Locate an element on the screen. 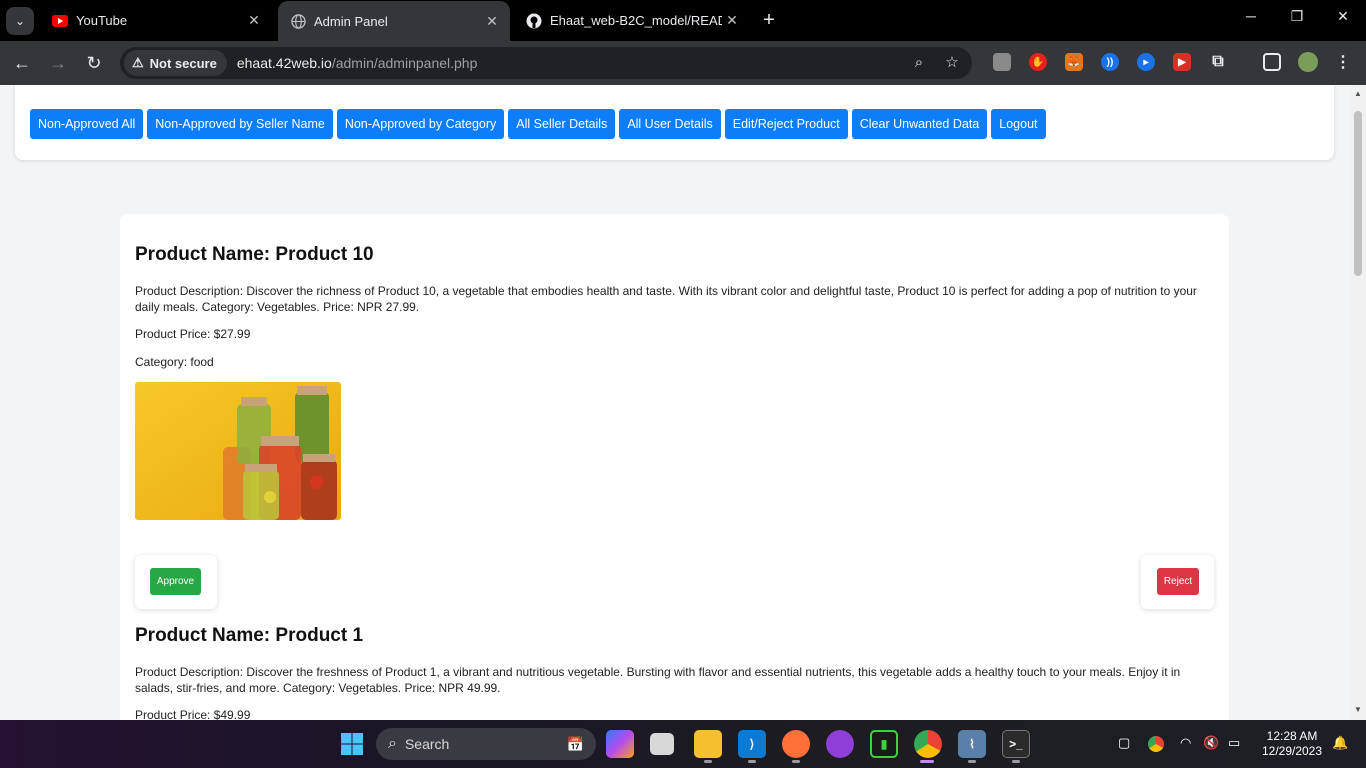 The image size is (1366, 768). tab-title: YouTube is located at coordinates (102, 20).